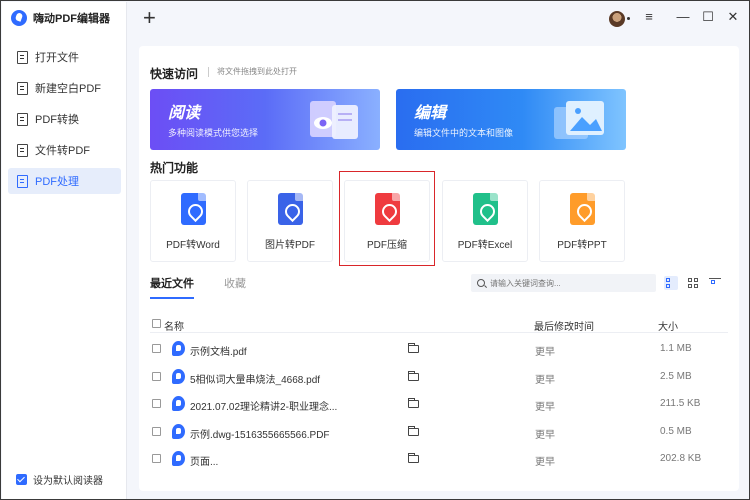  I want to click on trash-button, so click(715, 283).